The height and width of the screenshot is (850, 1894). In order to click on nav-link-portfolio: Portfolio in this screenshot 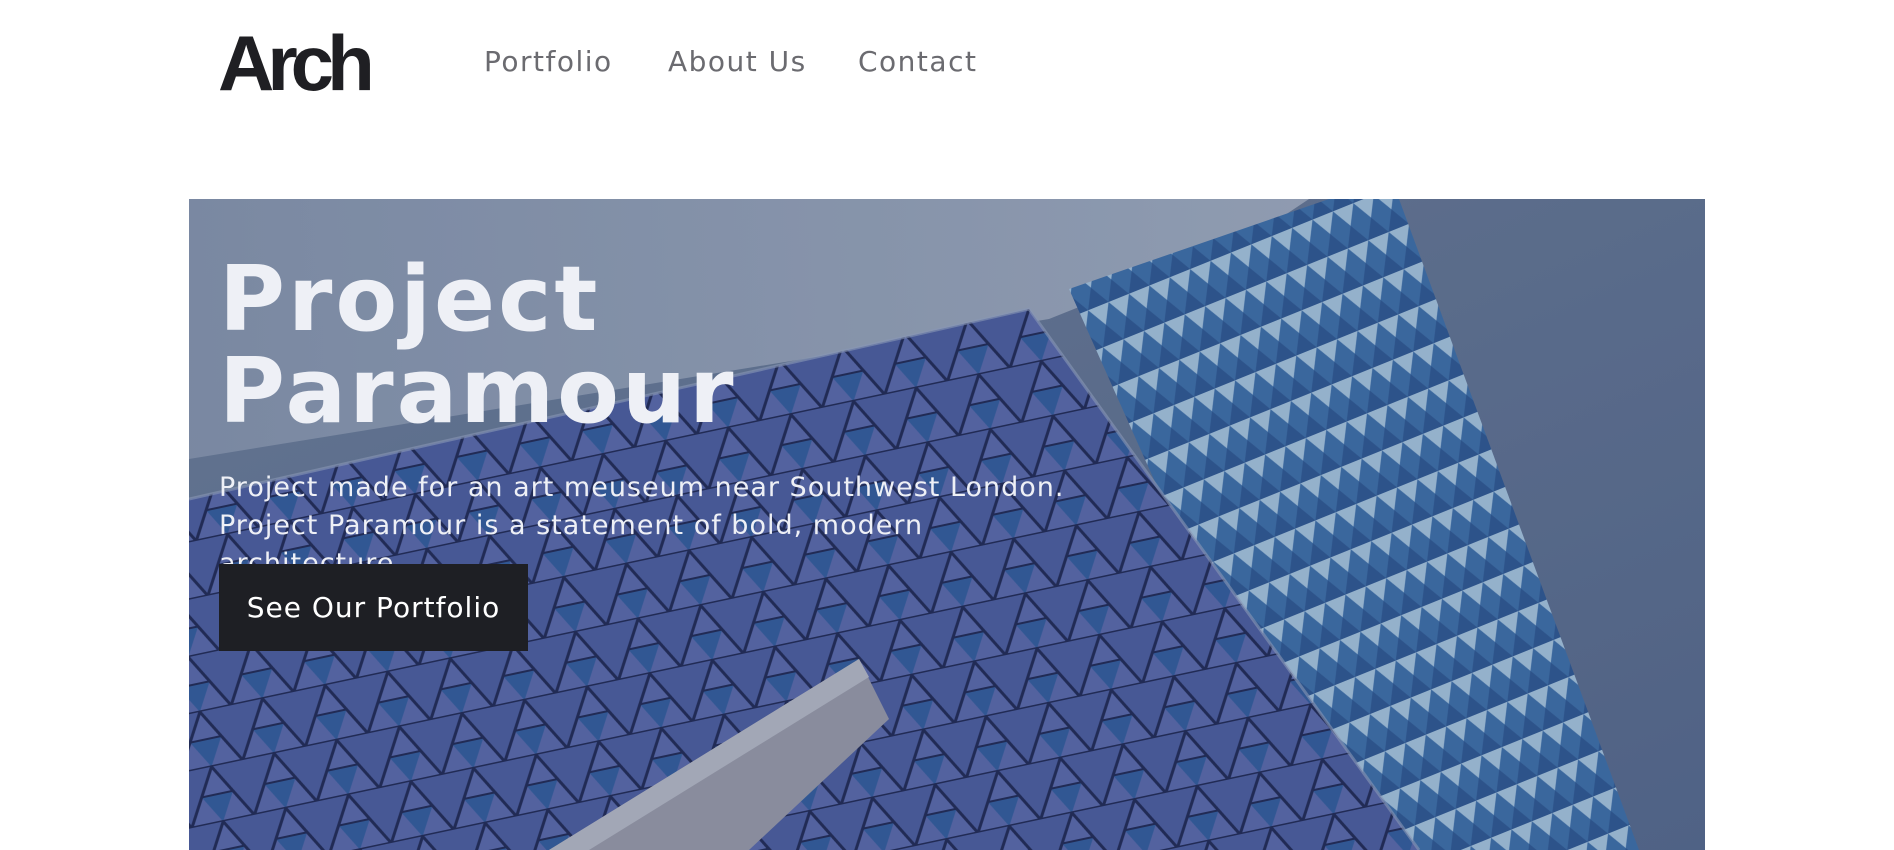, I will do `click(548, 62)`.